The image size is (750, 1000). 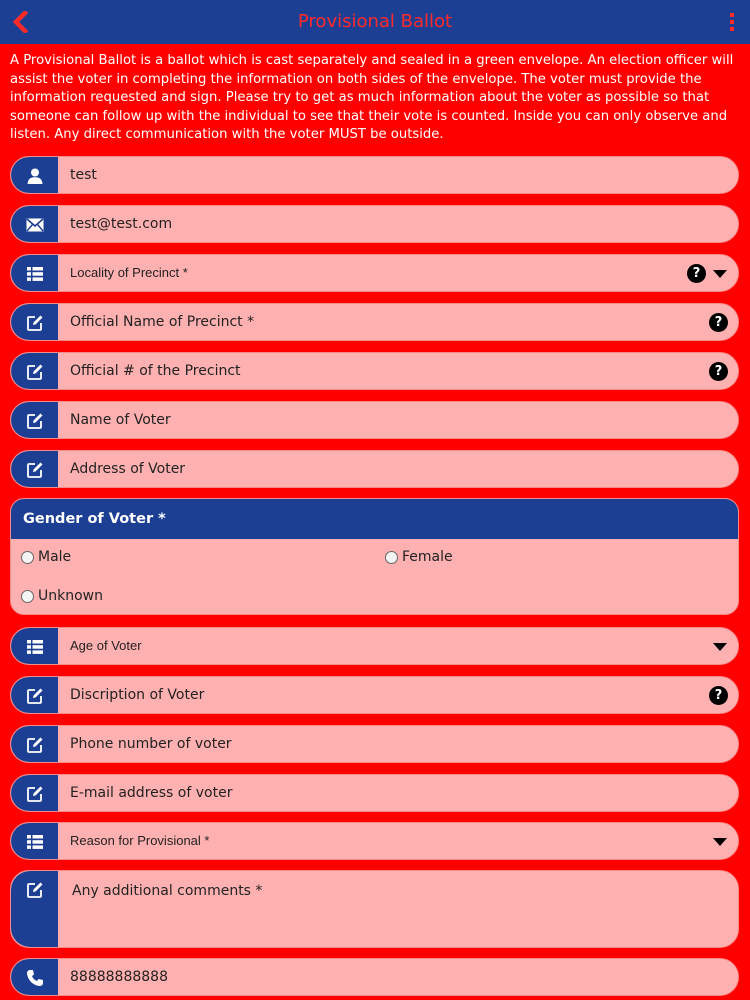 I want to click on precinct-number-field: Official # of the Precinct ?, so click(x=374, y=371).